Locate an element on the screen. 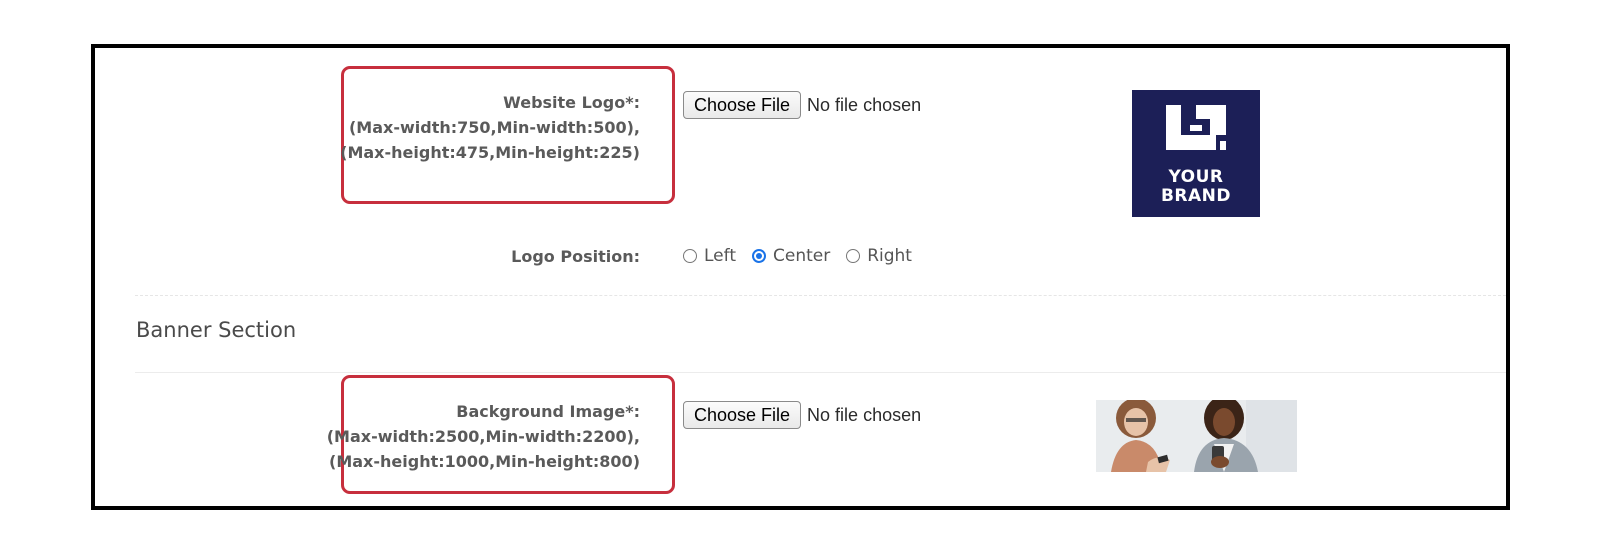 The width and height of the screenshot is (1600, 555). background-image-label-height: (Max-height:1000,Min-height:800) is located at coordinates (484, 461).